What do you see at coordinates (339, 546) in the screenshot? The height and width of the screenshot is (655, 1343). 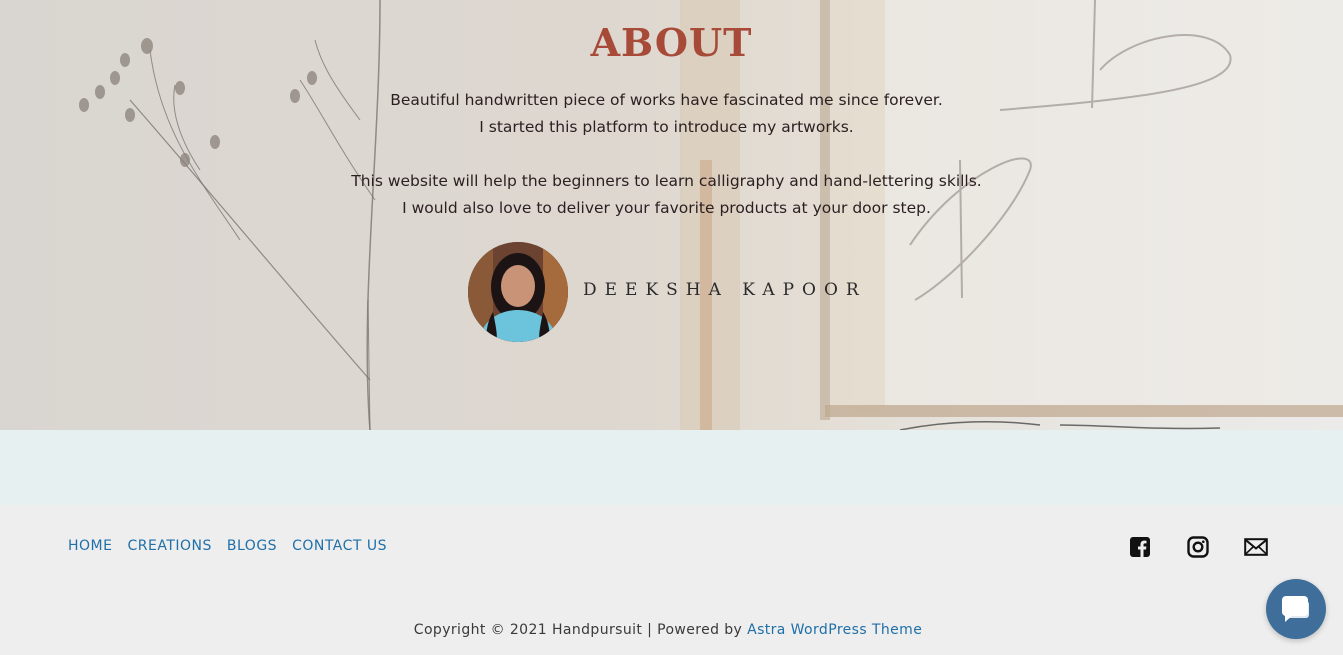 I see `nav-contact-us-link: CONTACT US` at bounding box center [339, 546].